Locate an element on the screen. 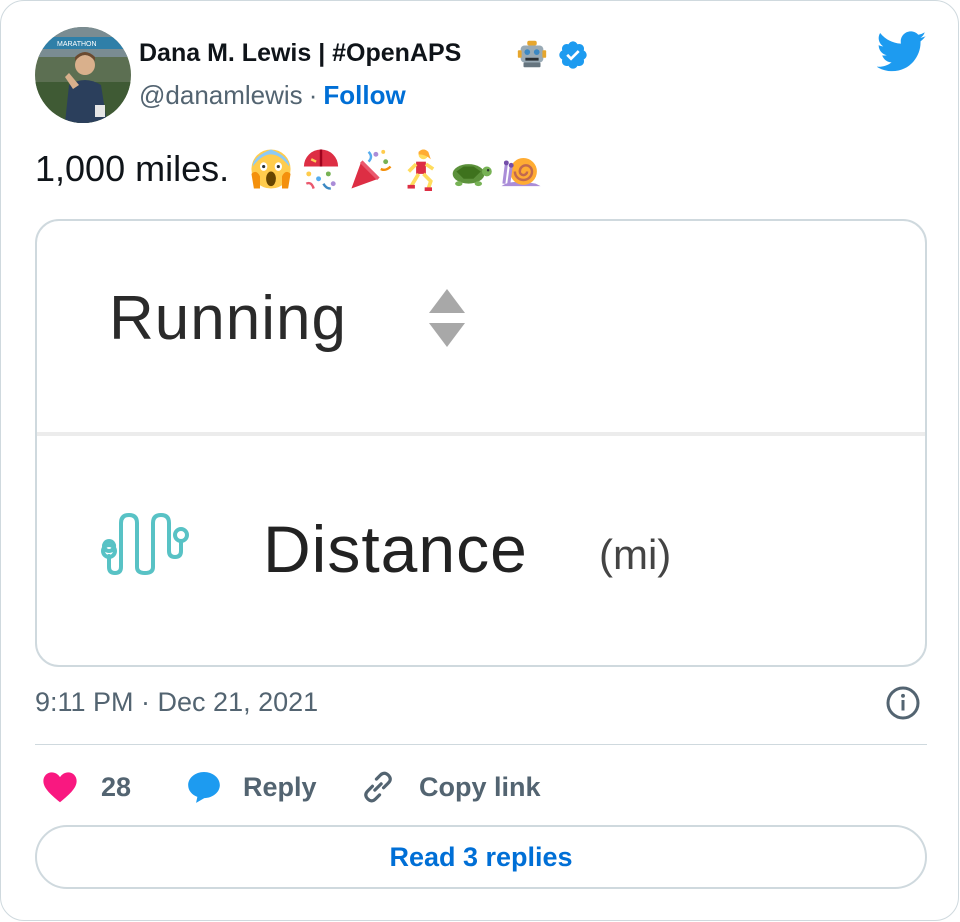 The height and width of the screenshot is (922, 960). avatar-banner-text: MARATHON is located at coordinates (77, 44).